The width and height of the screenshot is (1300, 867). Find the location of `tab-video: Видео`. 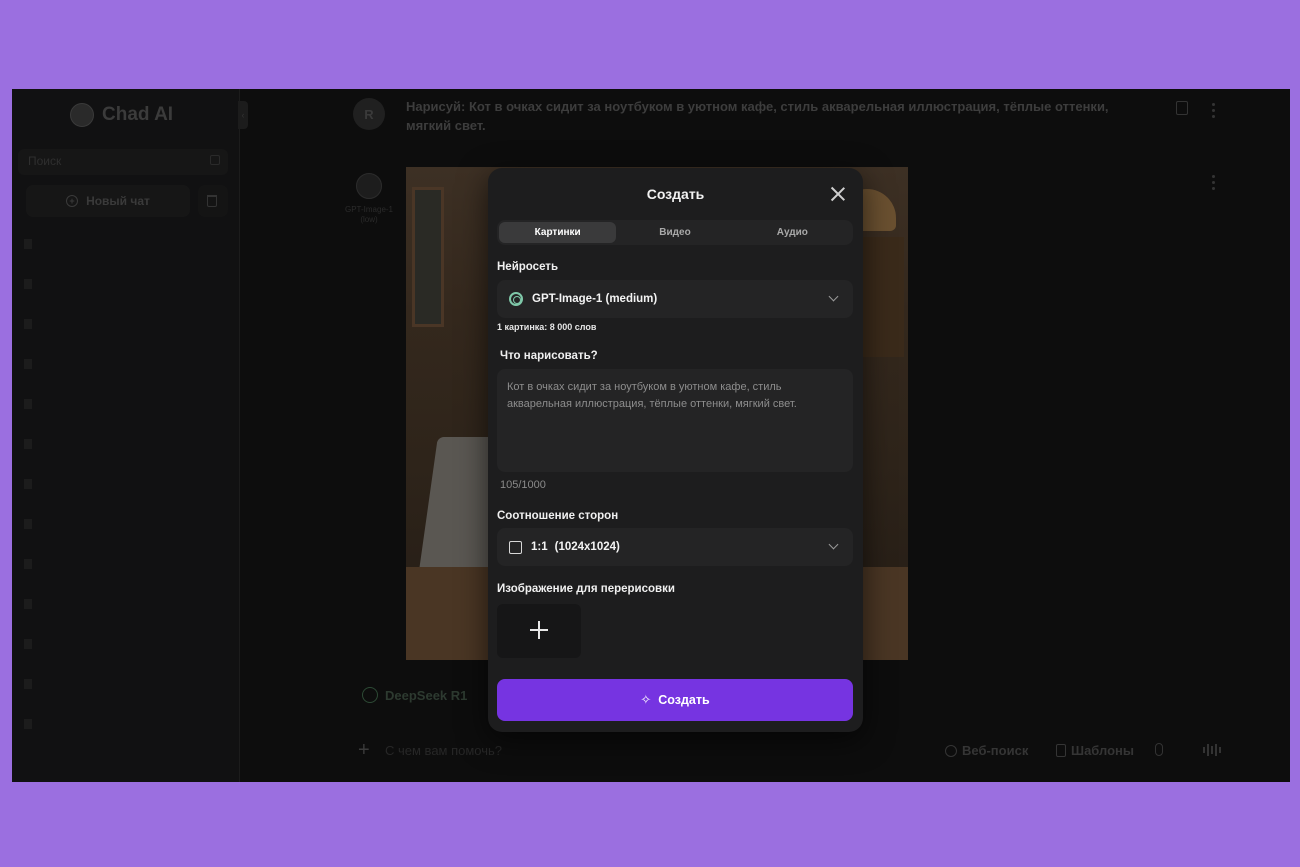

tab-video: Видео is located at coordinates (674, 232).